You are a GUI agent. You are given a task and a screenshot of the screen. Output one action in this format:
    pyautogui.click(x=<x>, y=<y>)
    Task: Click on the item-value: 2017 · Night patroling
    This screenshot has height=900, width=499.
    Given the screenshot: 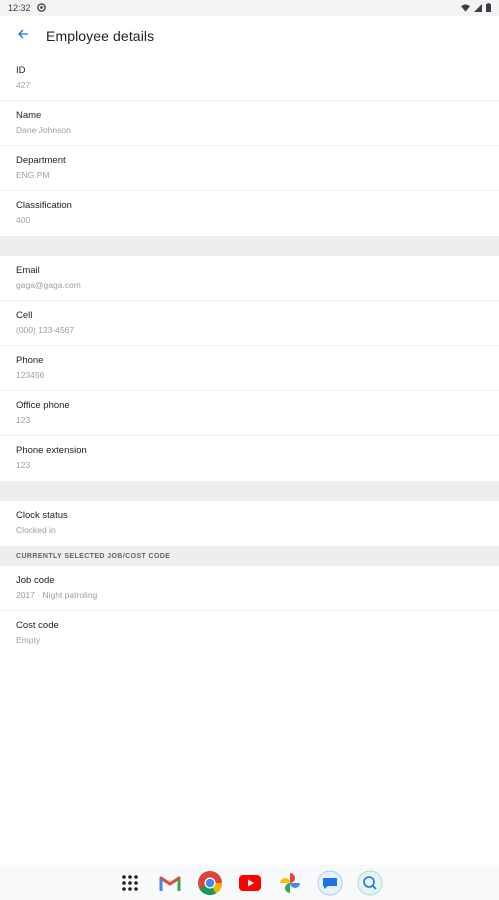 What is the action you would take?
    pyautogui.click(x=57, y=595)
    